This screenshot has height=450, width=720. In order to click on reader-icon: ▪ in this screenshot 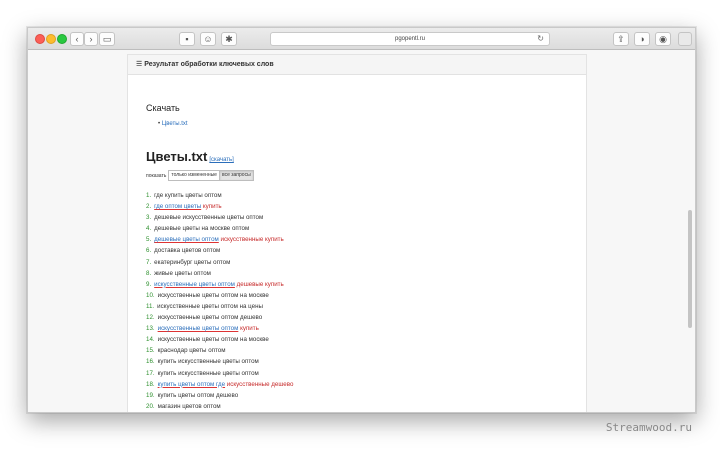, I will do `click(187, 39)`.